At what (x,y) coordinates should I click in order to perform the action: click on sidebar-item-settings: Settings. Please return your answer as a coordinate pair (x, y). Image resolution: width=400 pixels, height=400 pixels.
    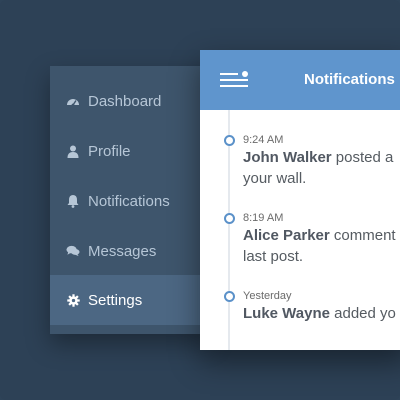
    Looking at the image, I should click on (130, 300).